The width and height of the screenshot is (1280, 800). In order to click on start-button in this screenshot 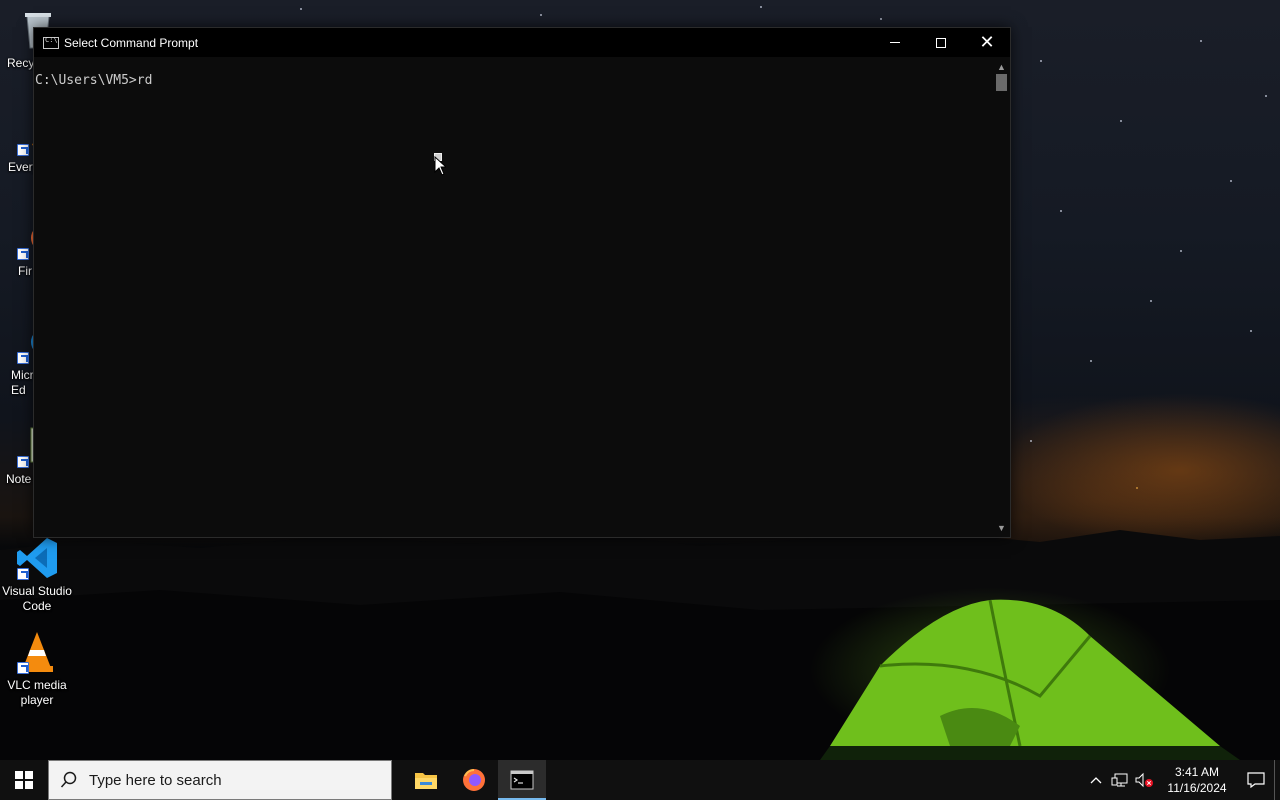, I will do `click(24, 780)`.